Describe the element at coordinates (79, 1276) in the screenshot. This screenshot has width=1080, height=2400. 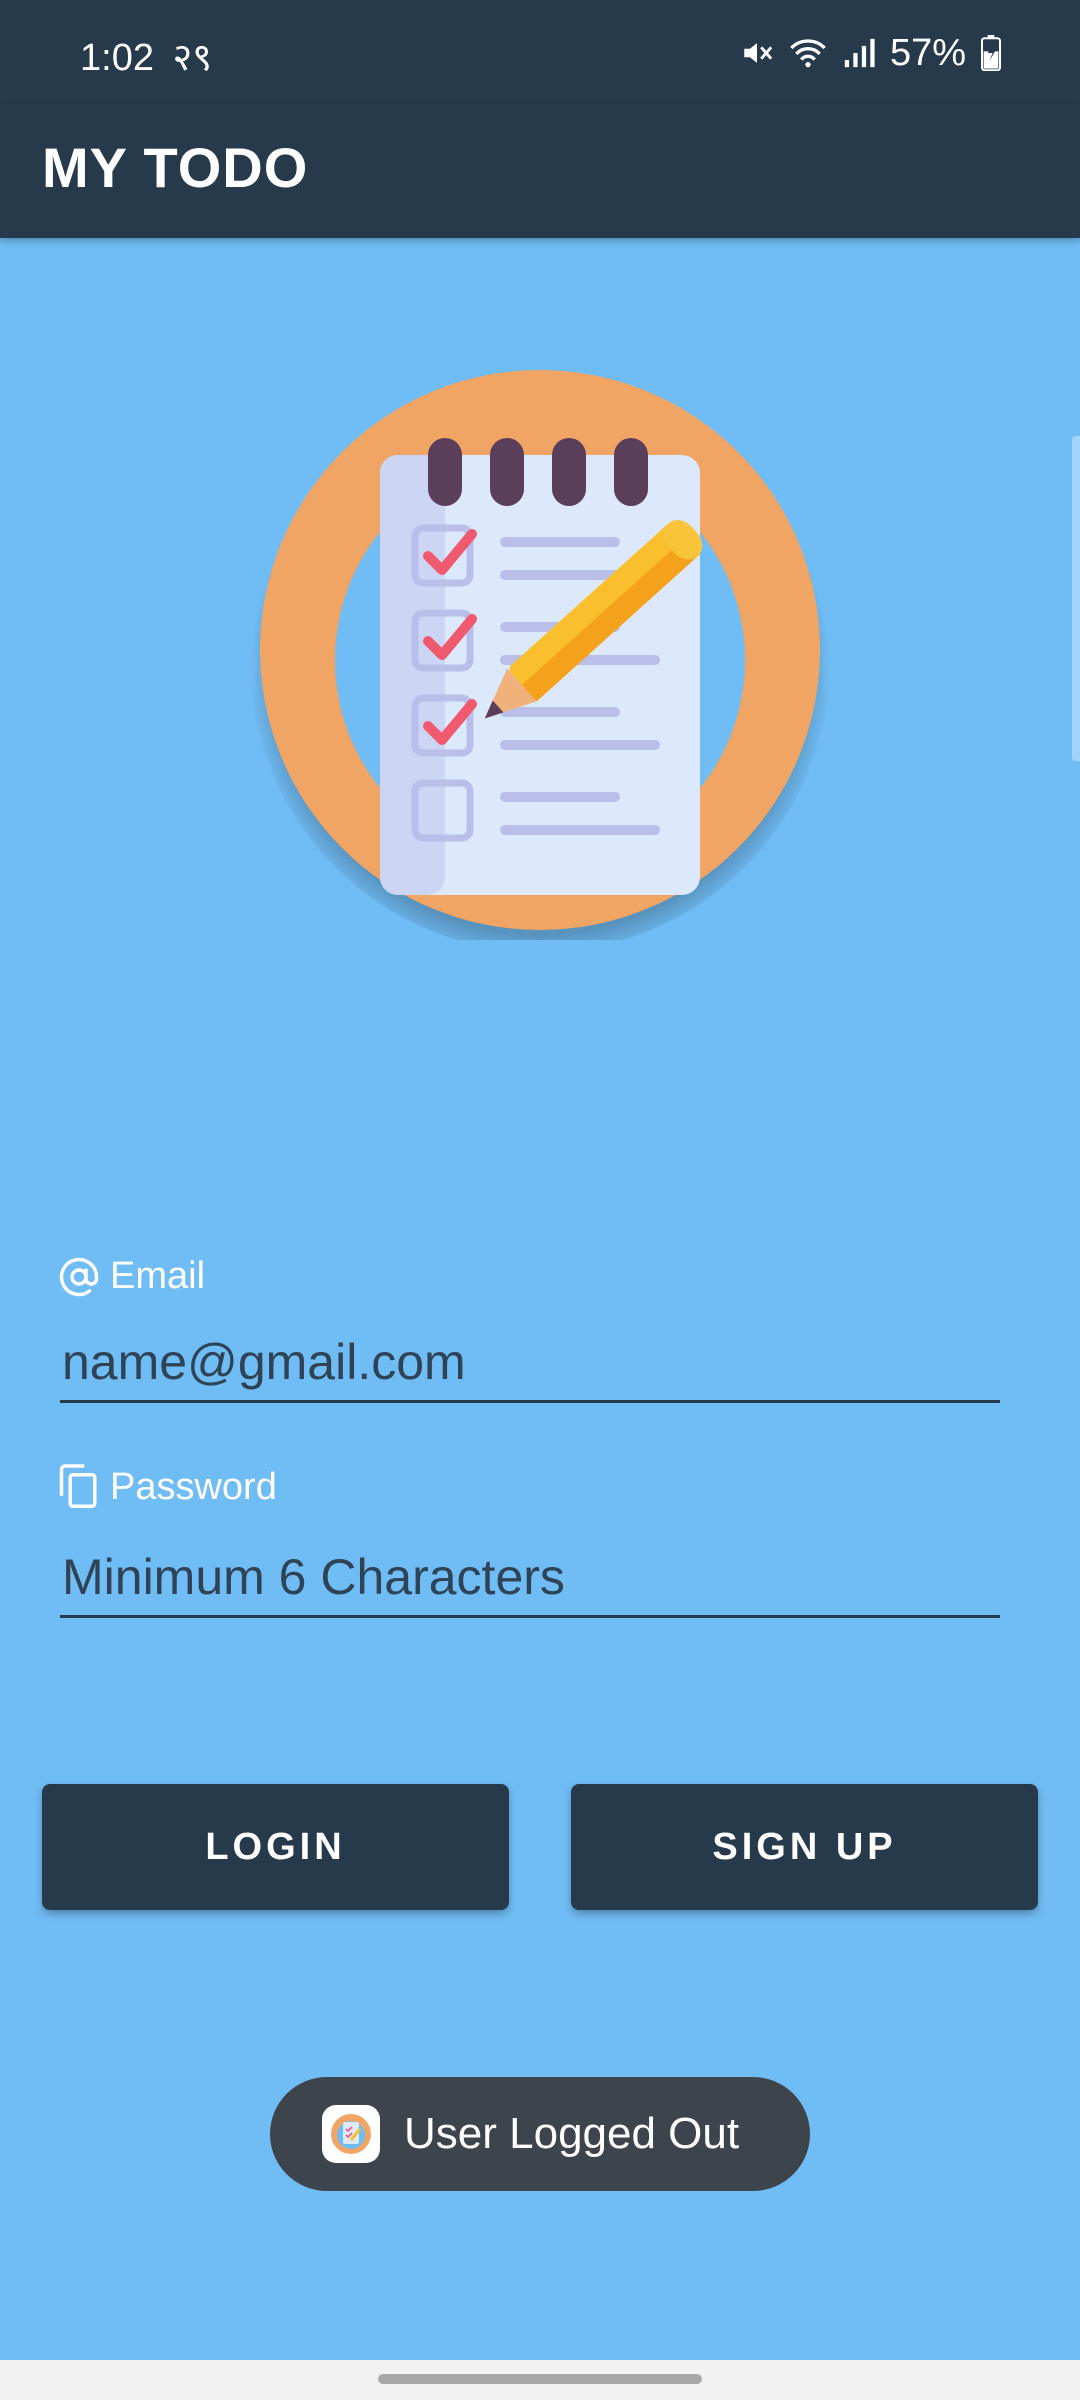
I see `at-sign-icon` at that location.